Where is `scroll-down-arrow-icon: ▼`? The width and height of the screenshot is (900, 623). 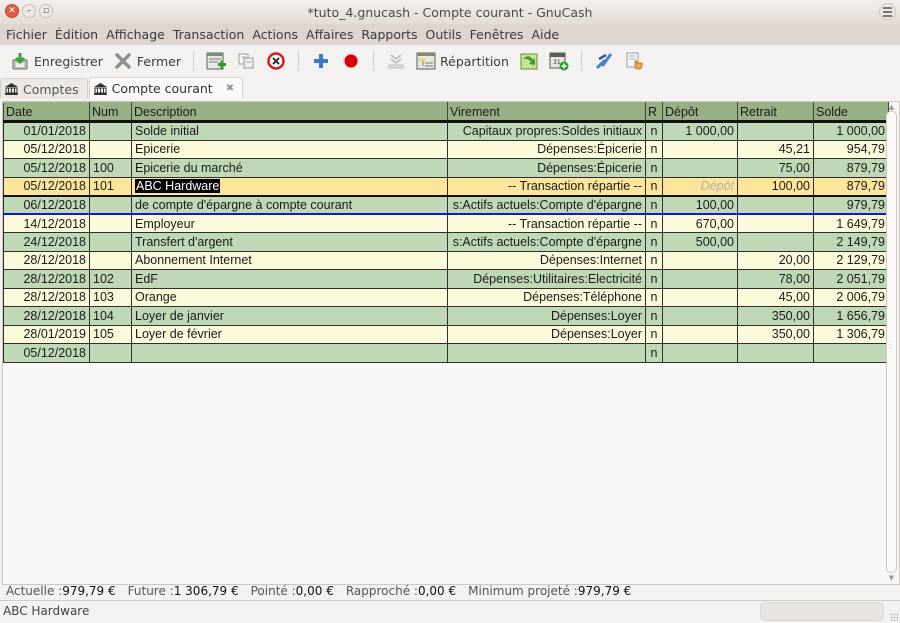 scroll-down-arrow-icon: ▼ is located at coordinates (891, 578).